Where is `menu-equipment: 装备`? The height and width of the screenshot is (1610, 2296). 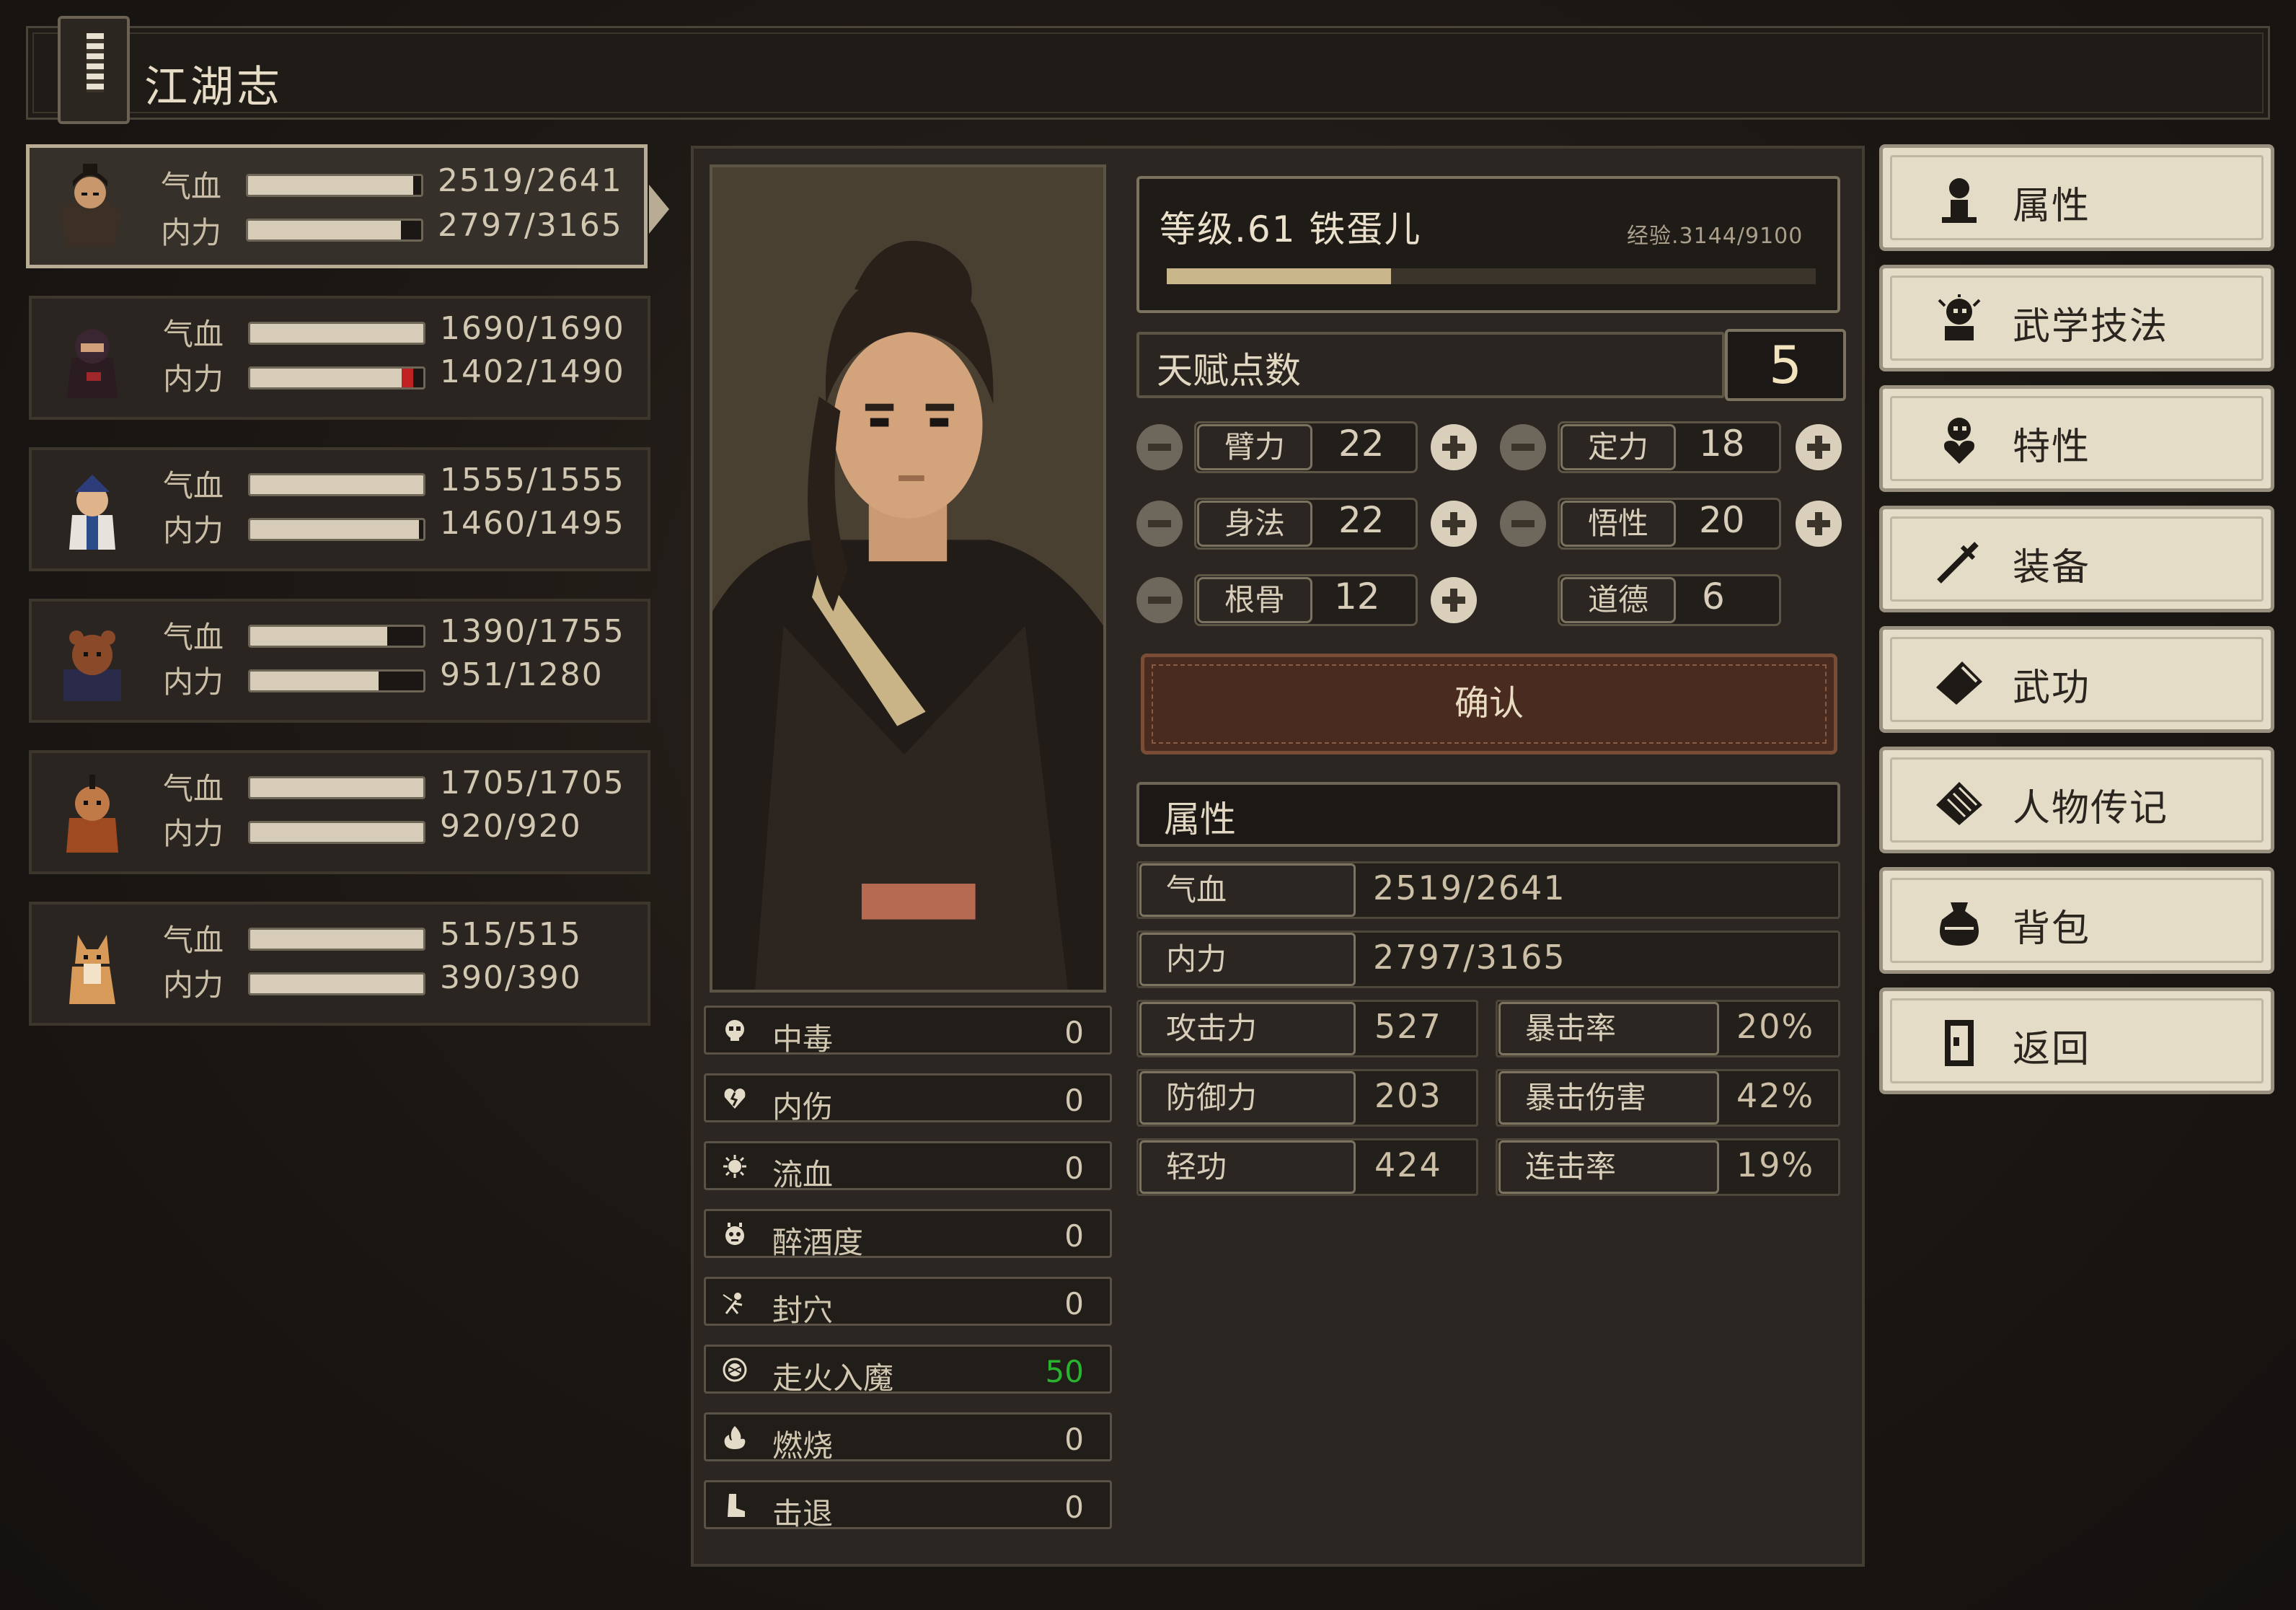
menu-equipment: 装备 is located at coordinates (2076, 559).